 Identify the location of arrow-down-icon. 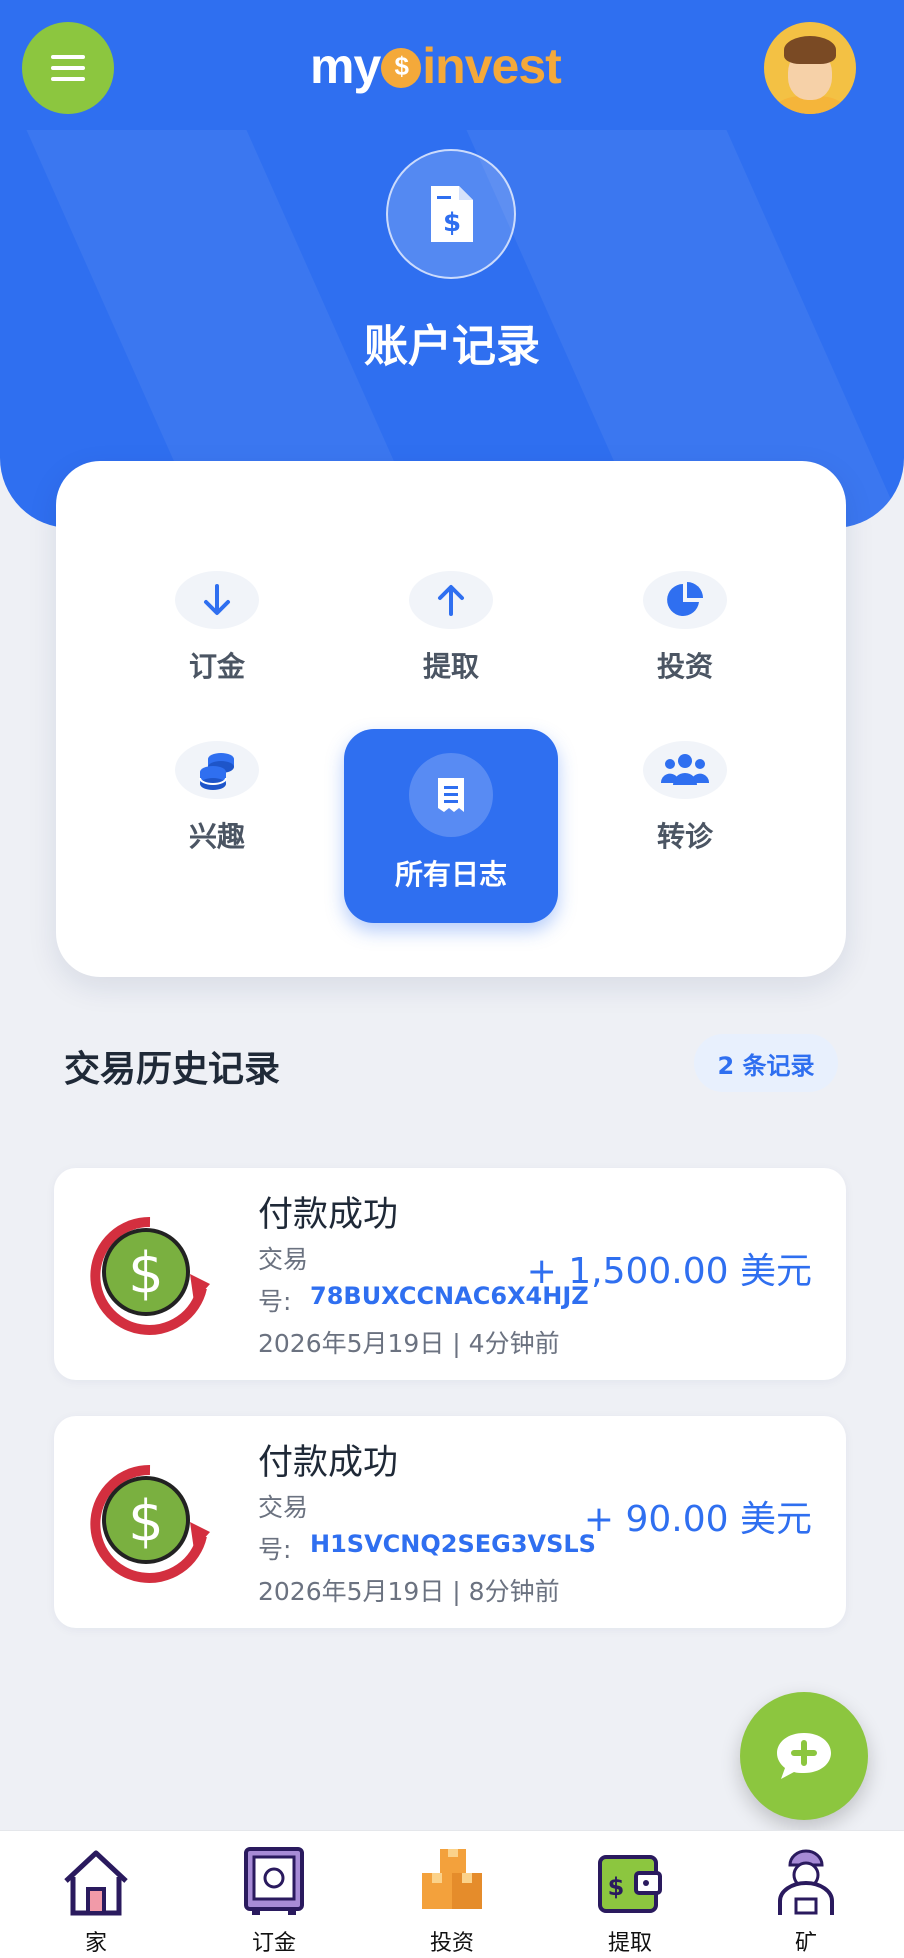
(217, 600).